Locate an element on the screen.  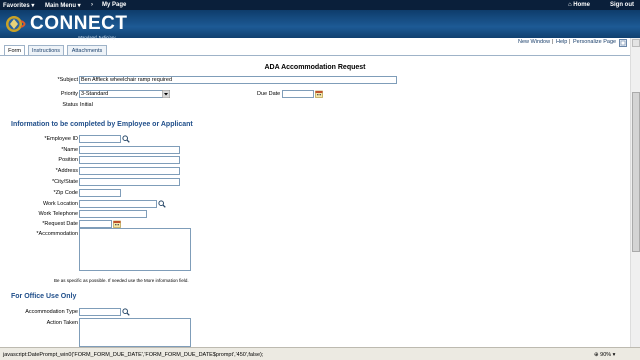
position-label: Position is located at coordinates (68, 160).